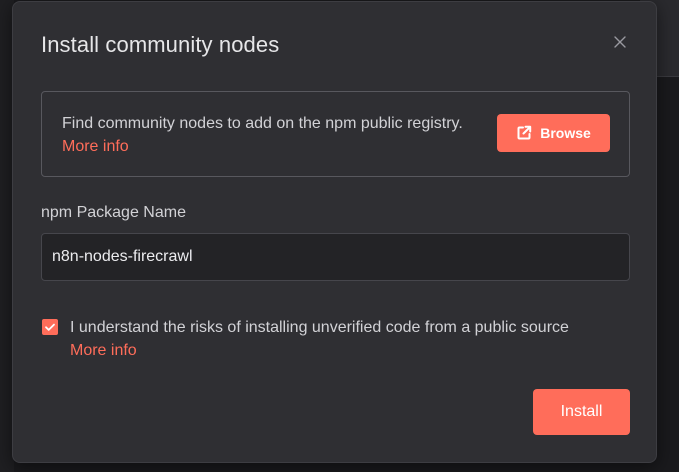  Describe the element at coordinates (565, 133) in the screenshot. I see `browse-label: Browse` at that location.